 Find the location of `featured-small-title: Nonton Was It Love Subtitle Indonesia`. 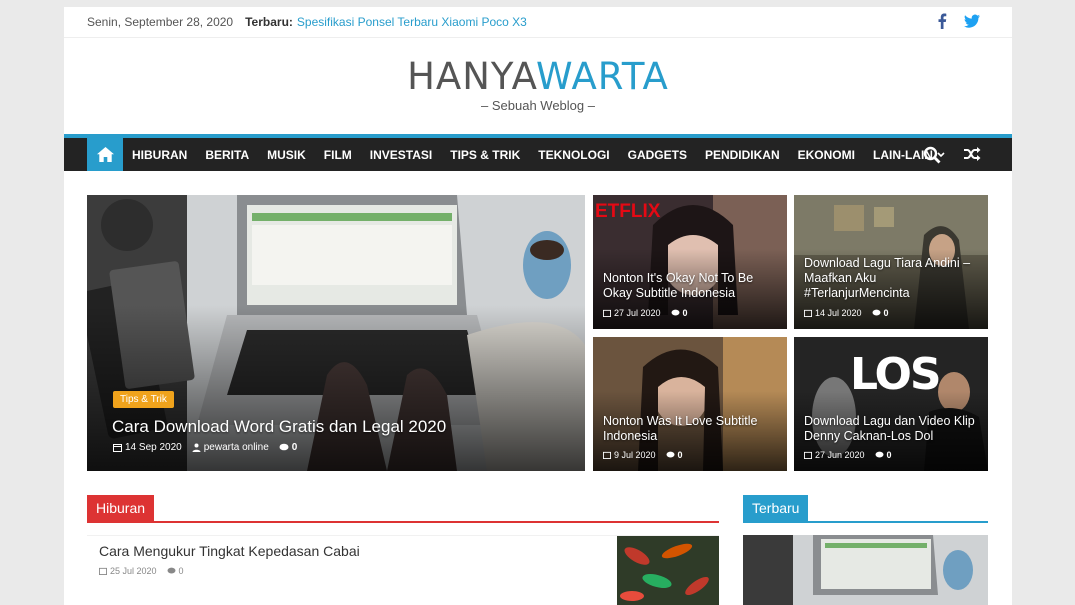

featured-small-title: Nonton Was It Love Subtitle Indonesia is located at coordinates (693, 429).